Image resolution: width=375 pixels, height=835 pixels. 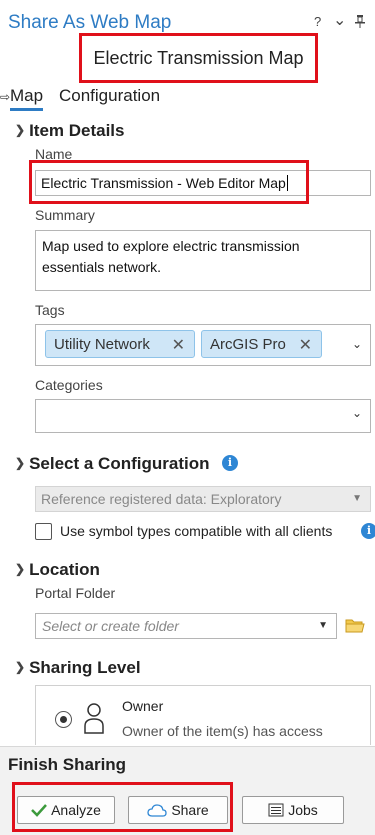 I want to click on section-title: Item Details, so click(x=77, y=130).